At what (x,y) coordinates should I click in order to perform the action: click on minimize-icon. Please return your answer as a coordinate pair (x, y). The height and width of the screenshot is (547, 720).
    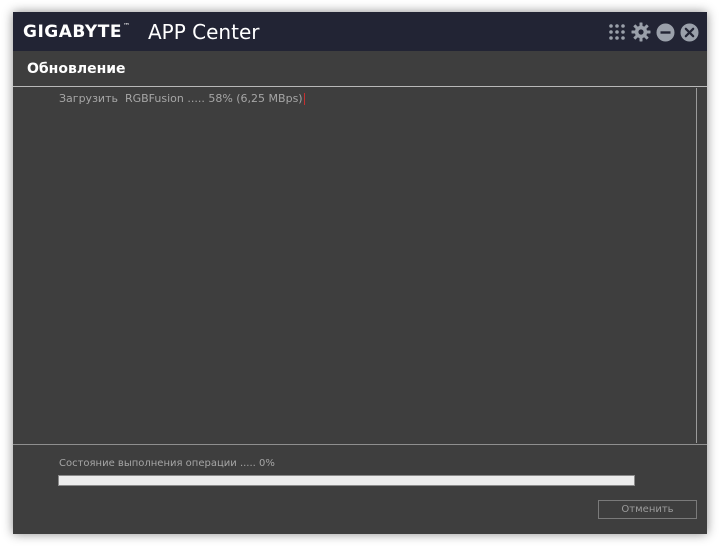
    Looking at the image, I should click on (665, 32).